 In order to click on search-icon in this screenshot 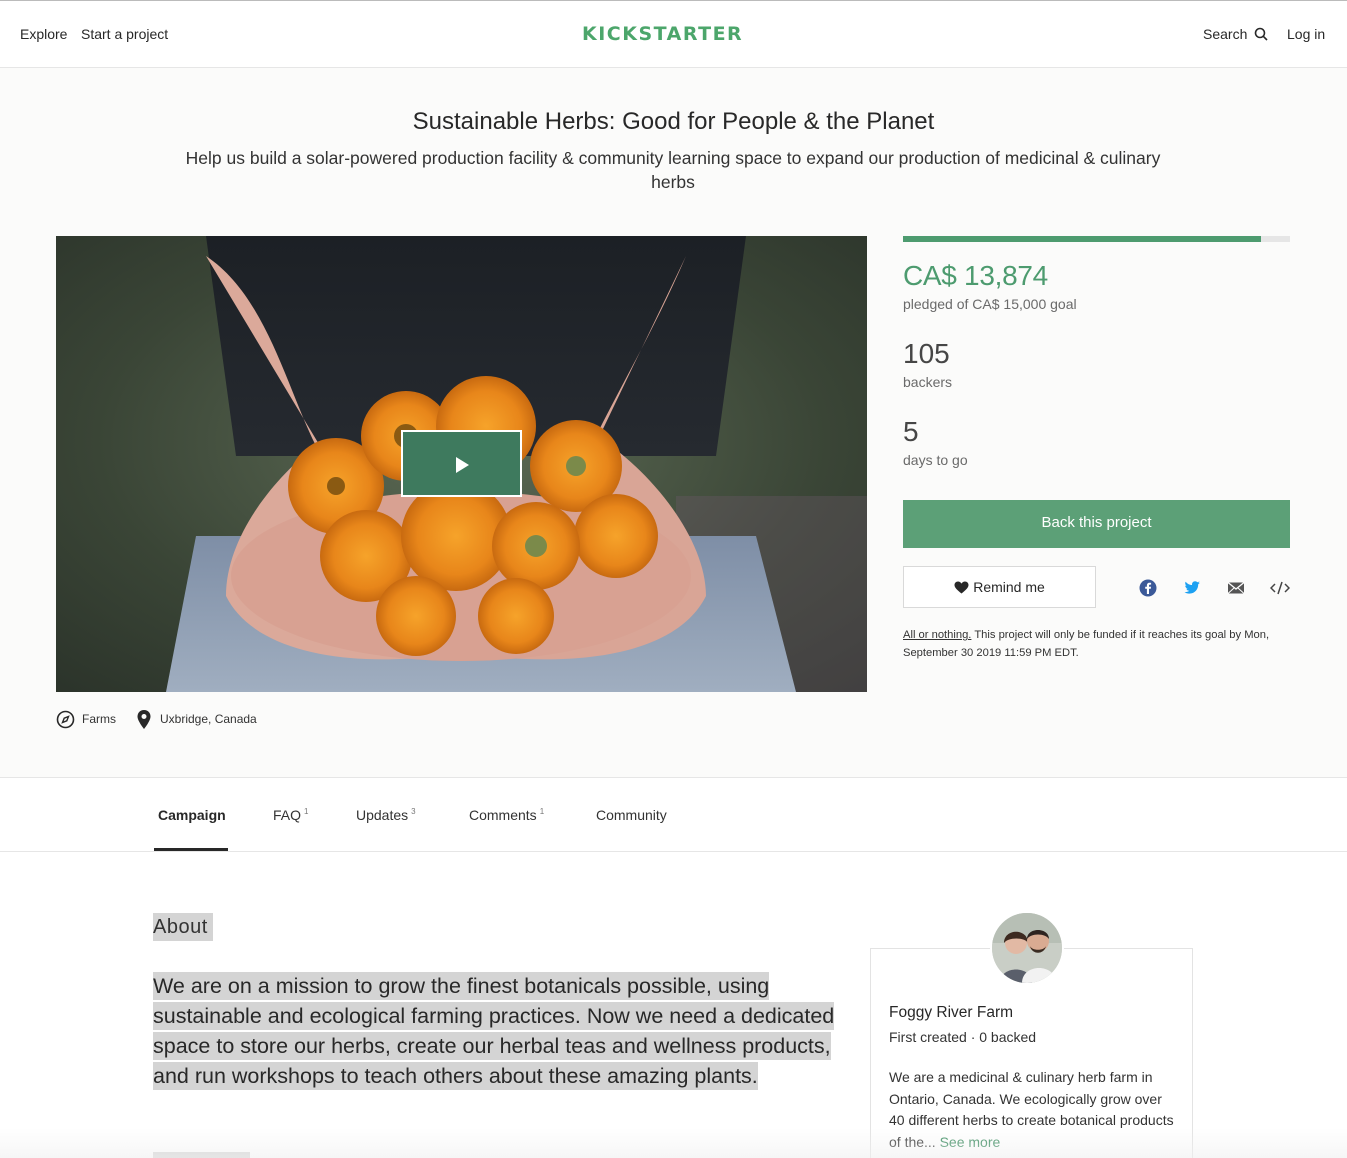, I will do `click(1261, 34)`.